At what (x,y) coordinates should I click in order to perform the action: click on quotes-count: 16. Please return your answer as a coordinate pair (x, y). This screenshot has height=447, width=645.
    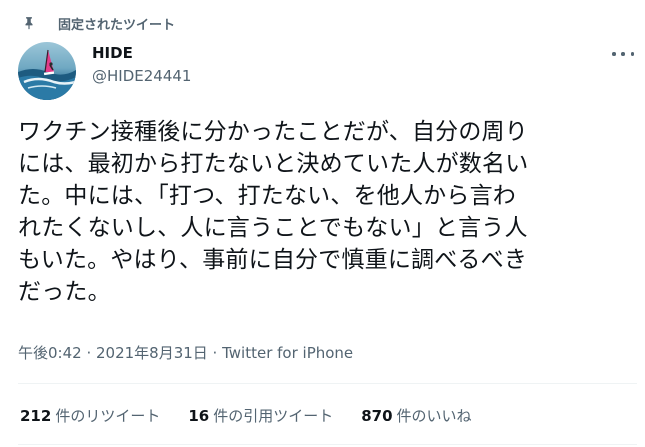
    Looking at the image, I should click on (199, 416).